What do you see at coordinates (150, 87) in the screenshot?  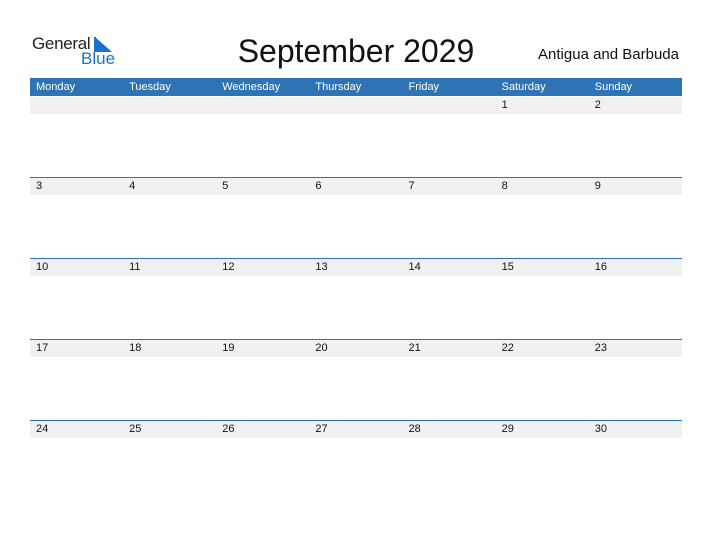 I see `weekday-tuesday: Tuesday` at bounding box center [150, 87].